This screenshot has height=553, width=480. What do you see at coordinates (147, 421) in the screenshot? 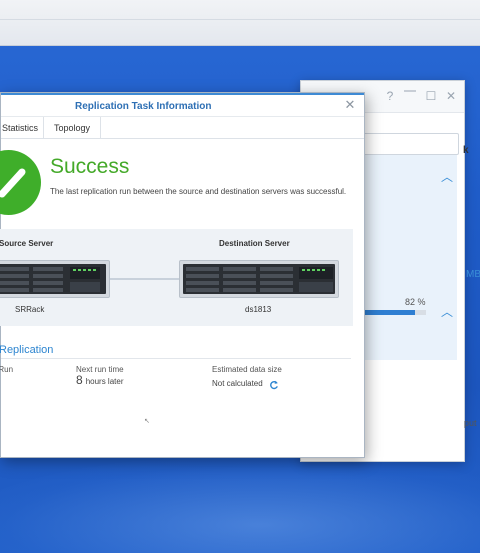
I see `mouse-cursor-icon: ↖` at bounding box center [147, 421].